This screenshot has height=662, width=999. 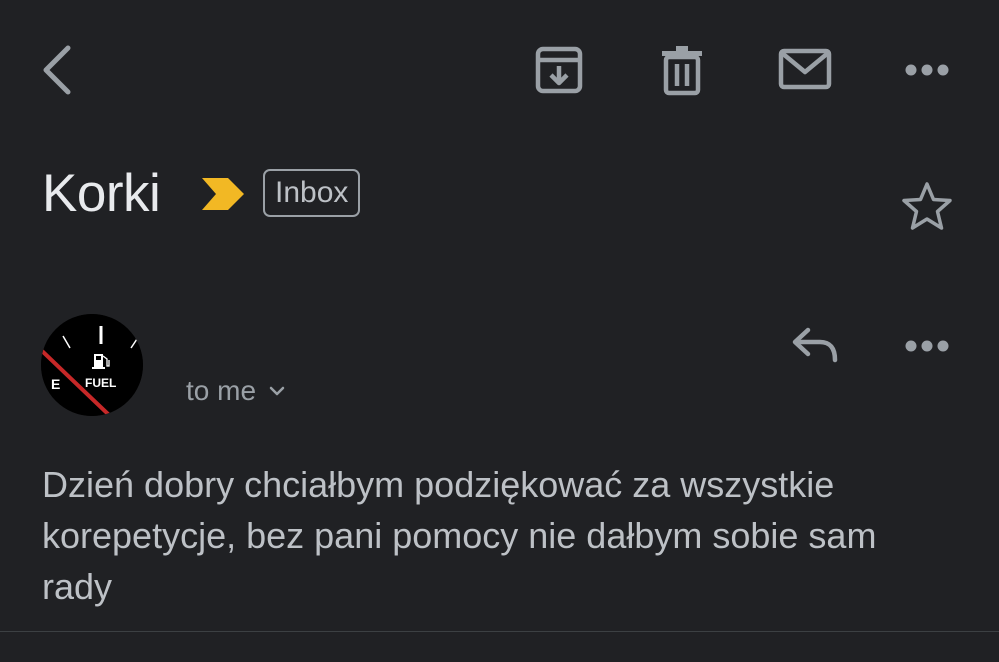 I want to click on inbox-label-chip: Inbox, so click(x=312, y=193).